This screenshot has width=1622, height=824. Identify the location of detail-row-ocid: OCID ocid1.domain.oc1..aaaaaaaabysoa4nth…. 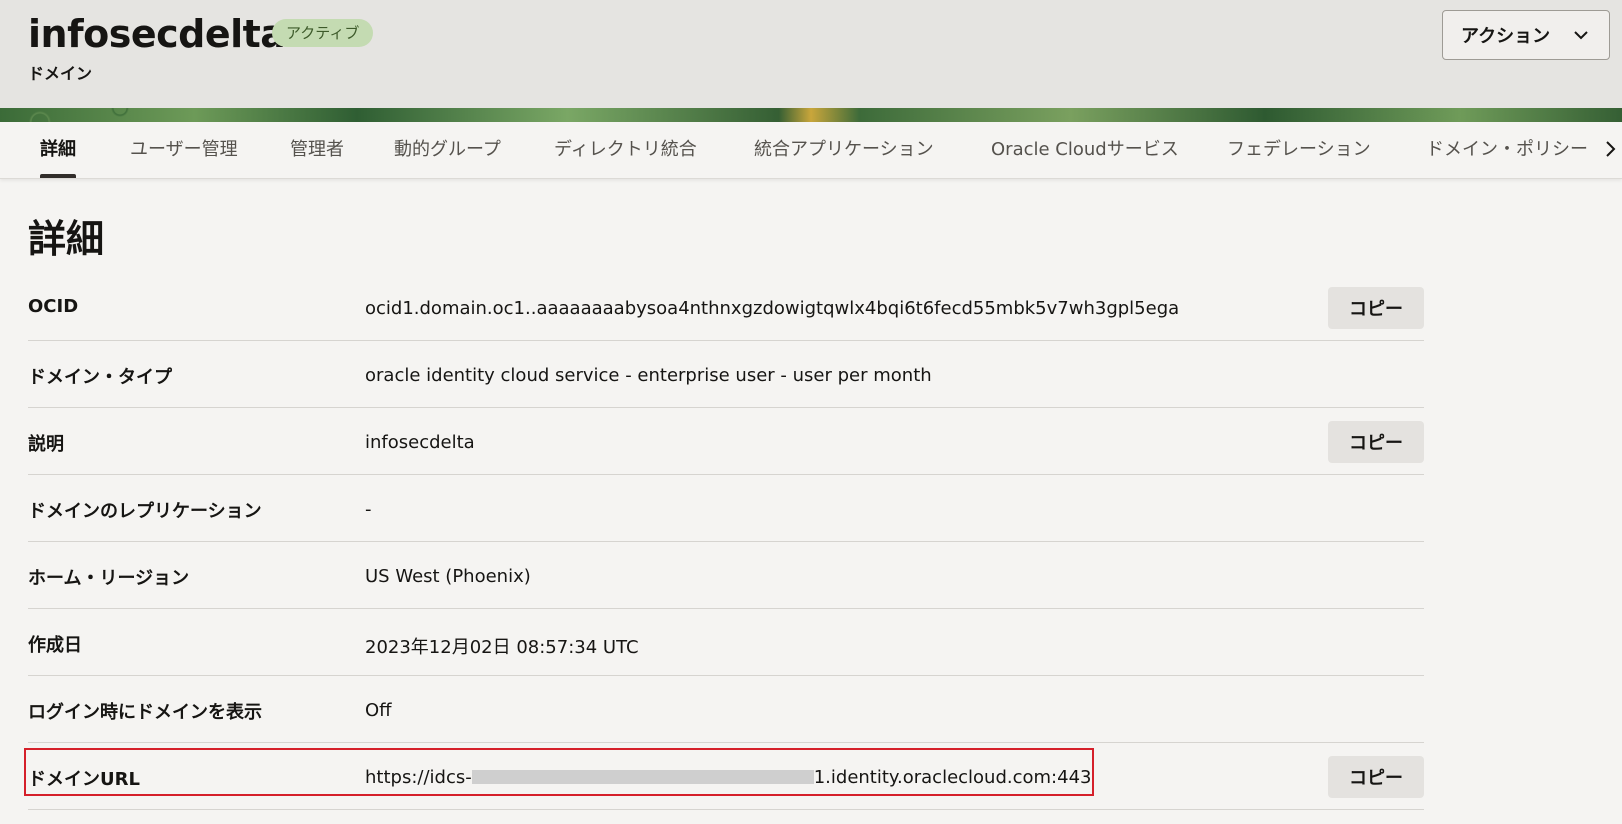
(726, 307).